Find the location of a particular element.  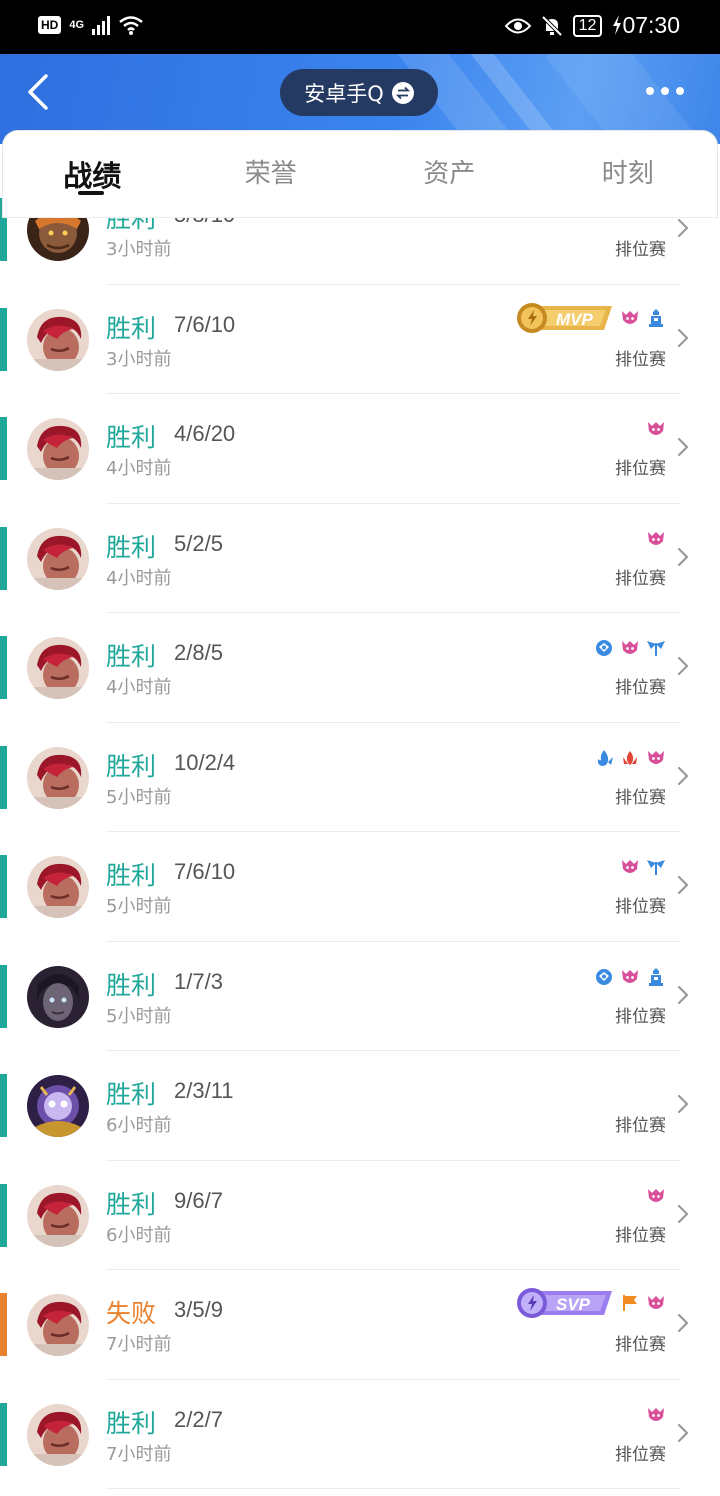

clock: 07:30 is located at coordinates (646, 25).